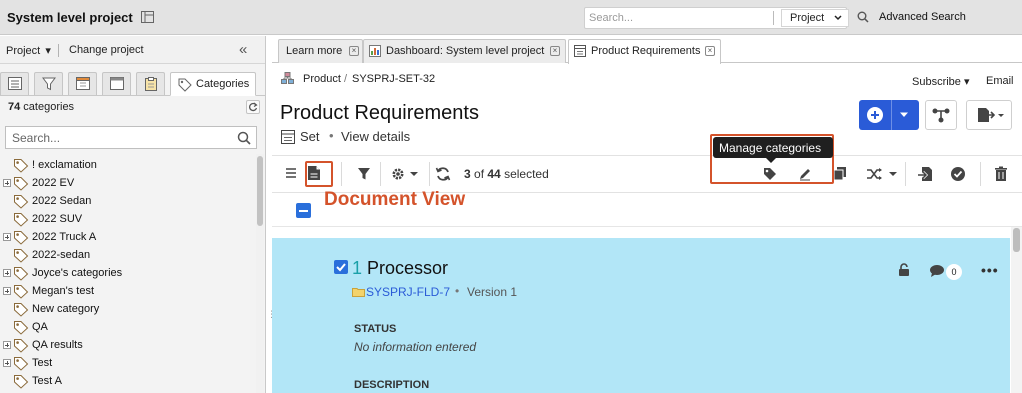  I want to click on calendar-icon, so click(82, 83).